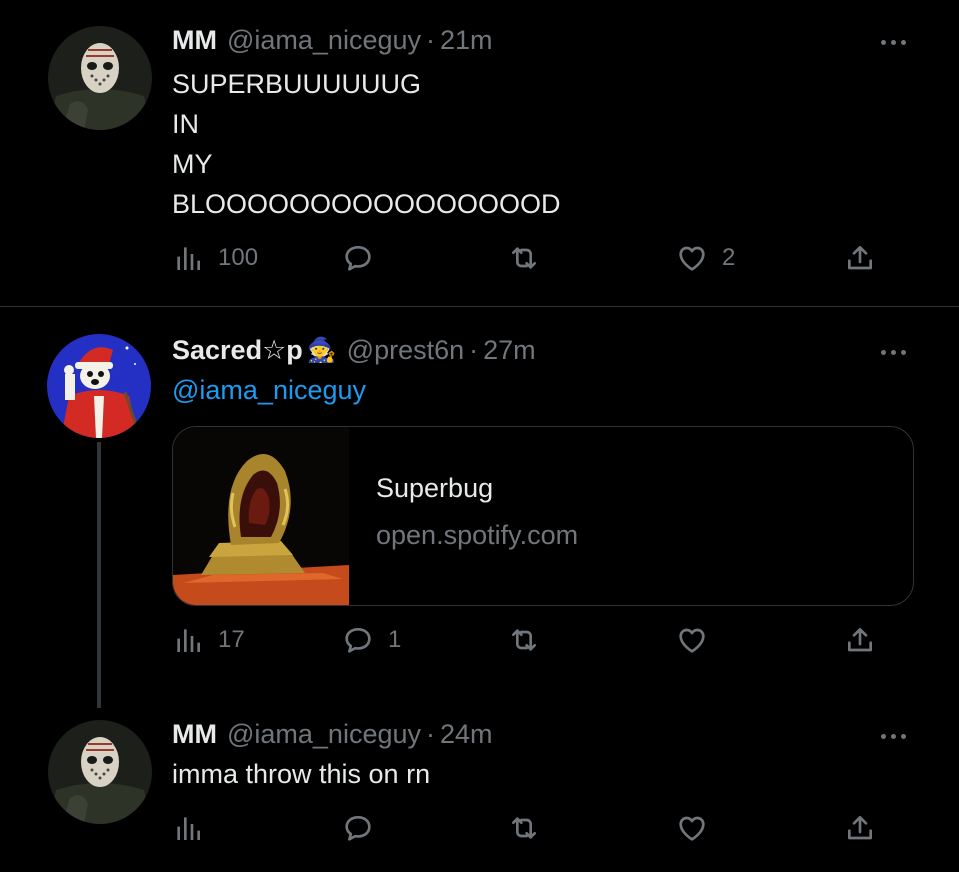 Image resolution: width=959 pixels, height=872 pixels. What do you see at coordinates (466, 40) in the screenshot?
I see `timestamp: 21m` at bounding box center [466, 40].